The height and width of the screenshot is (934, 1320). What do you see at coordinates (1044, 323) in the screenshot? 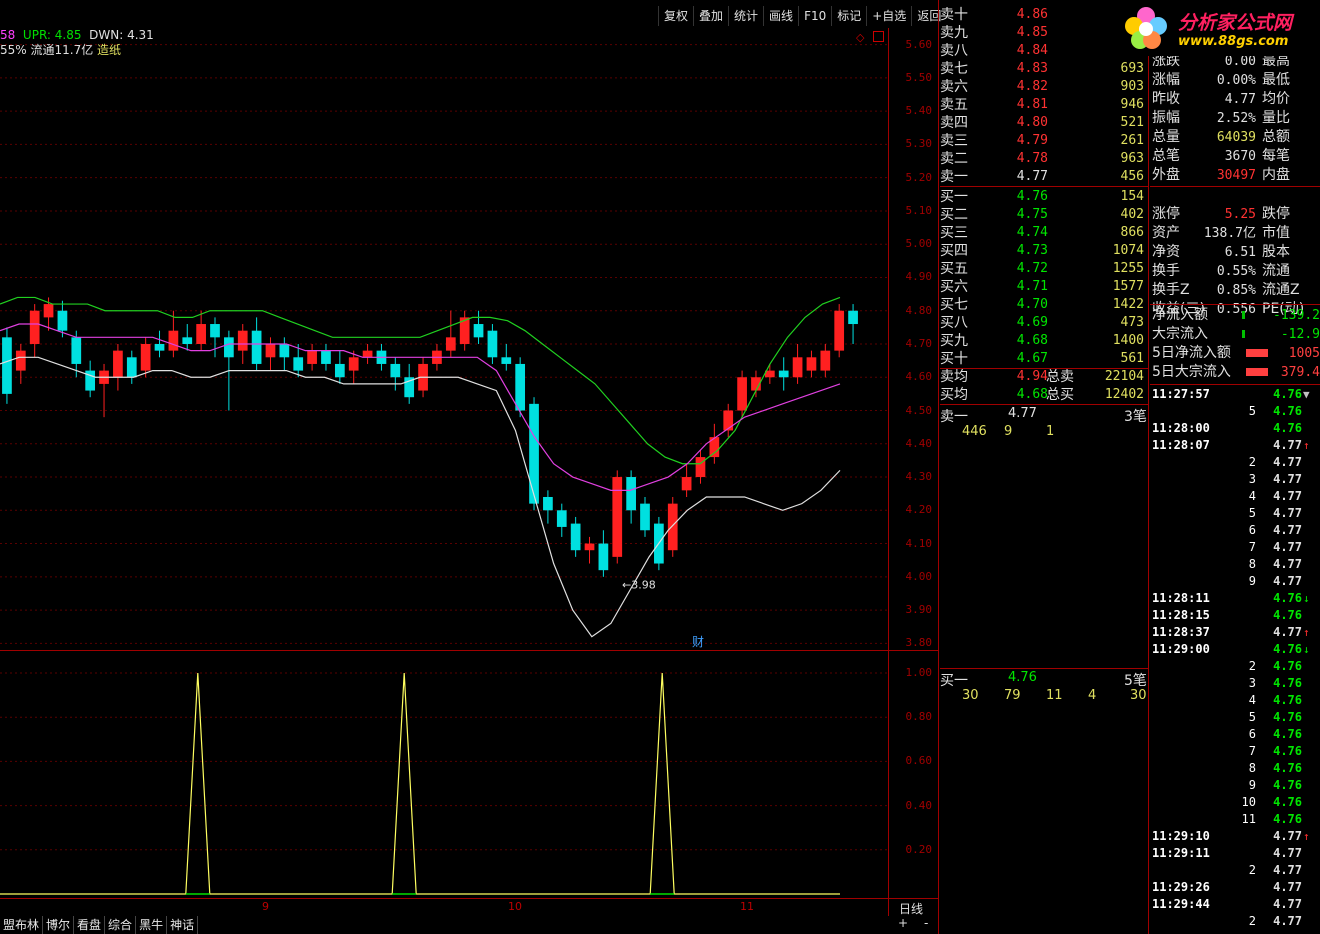
I see `buy-level-row: 买八 4.69 473` at bounding box center [1044, 323].